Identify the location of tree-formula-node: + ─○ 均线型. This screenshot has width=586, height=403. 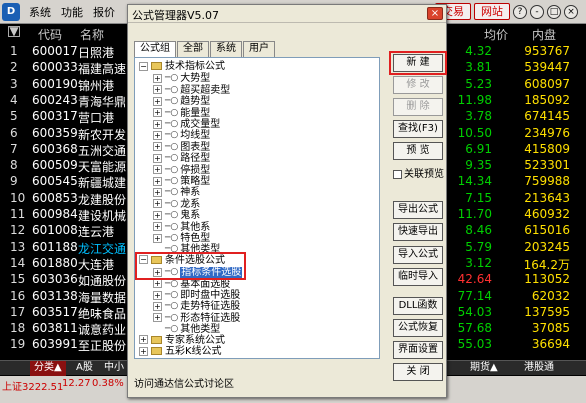
(181, 135).